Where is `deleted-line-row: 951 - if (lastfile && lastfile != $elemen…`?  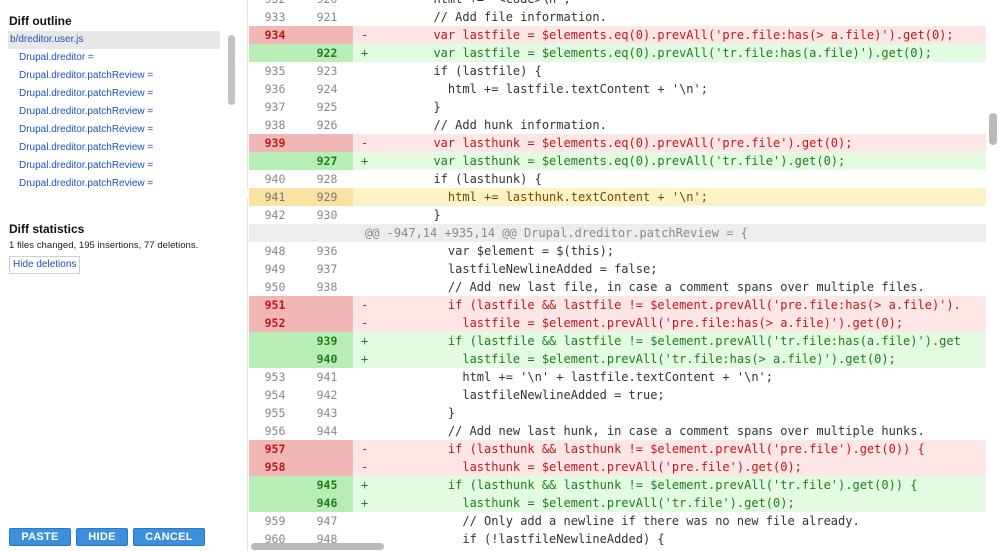
deleted-line-row: 951 - if (lastfile && lastfile != $elemen… is located at coordinates (617, 305).